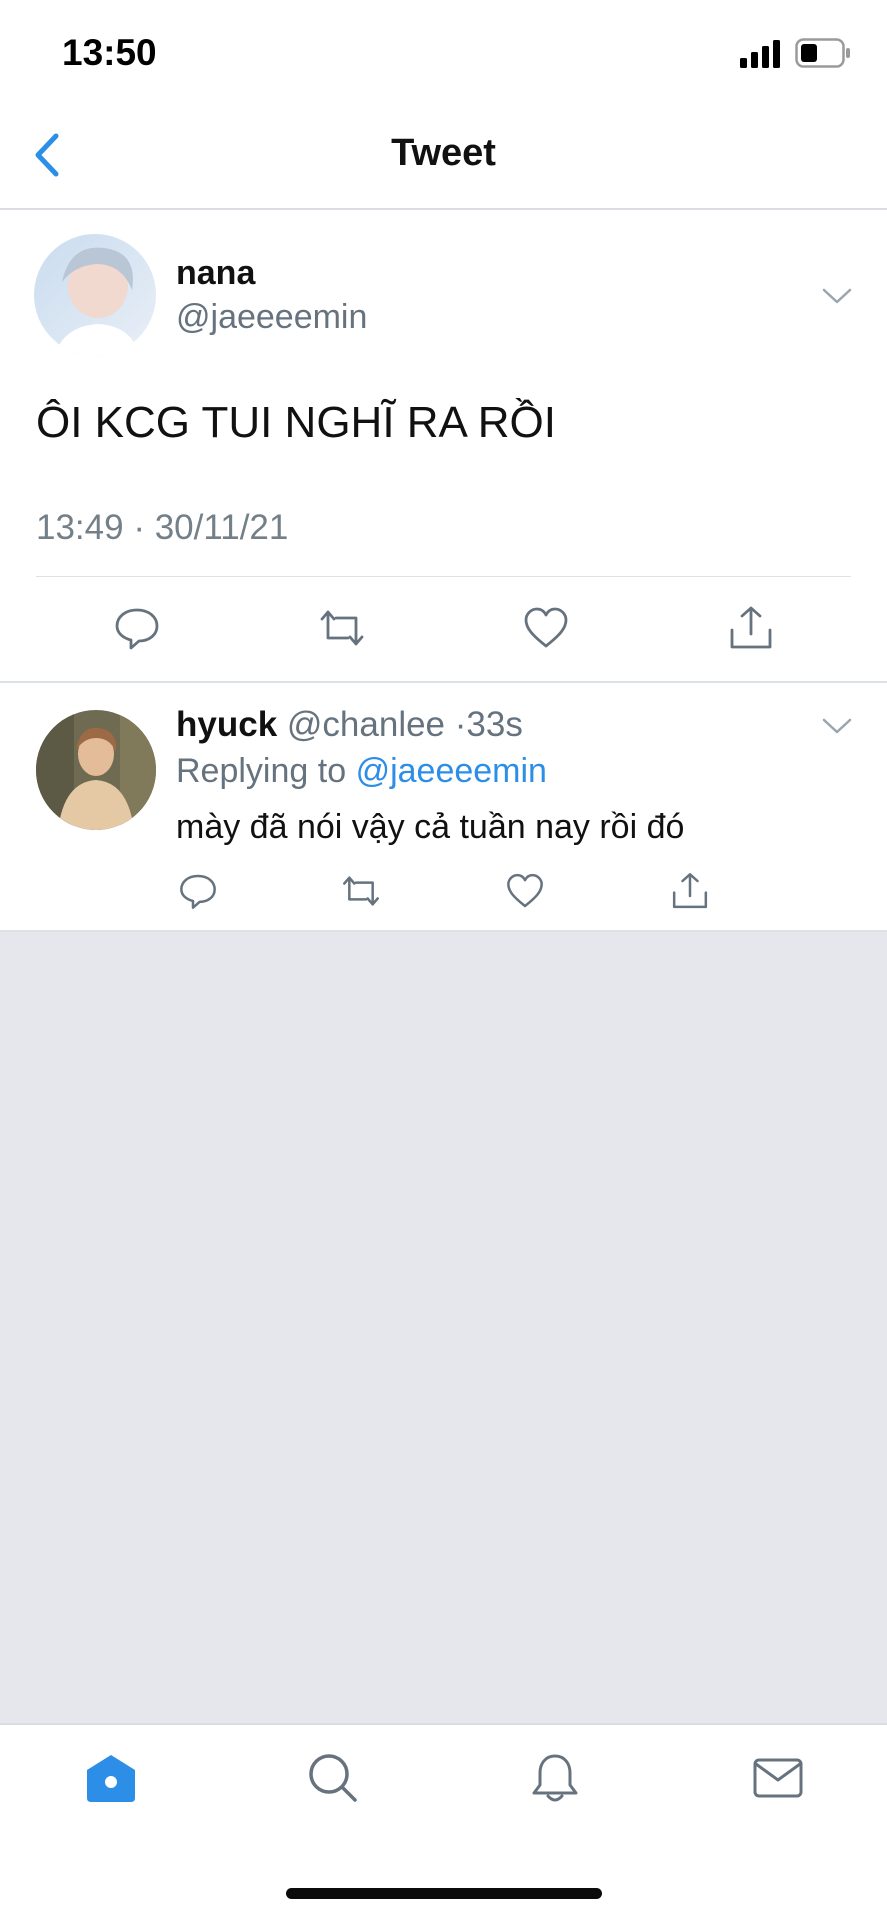 This screenshot has height=1922, width=887. Describe the element at coordinates (494, 724) in the screenshot. I see `reply-age: 33s` at that location.